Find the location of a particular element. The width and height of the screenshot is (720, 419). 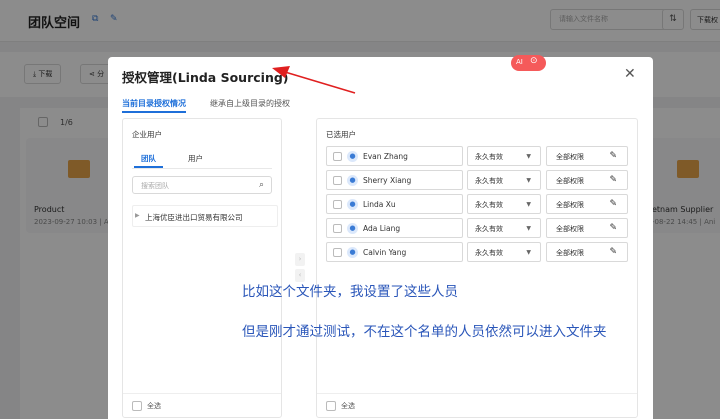

annotation-arrow is located at coordinates (314, 80).